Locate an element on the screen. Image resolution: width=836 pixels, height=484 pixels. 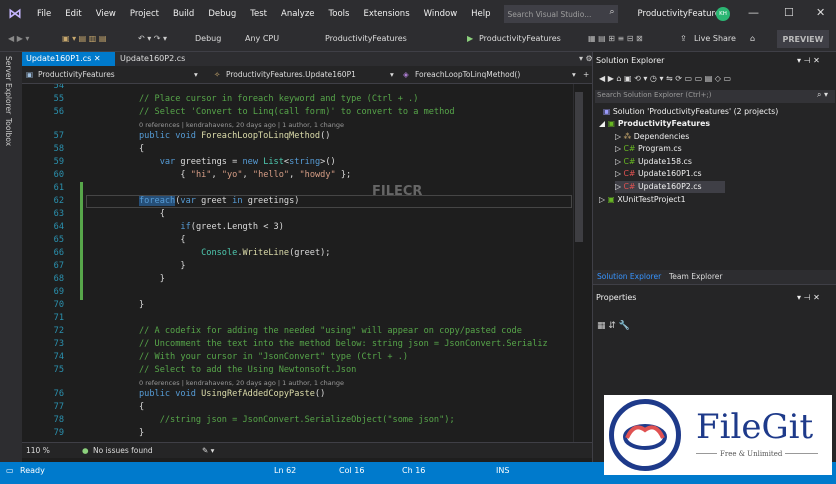
code-line: 70} is located at coordinates (99, 305).